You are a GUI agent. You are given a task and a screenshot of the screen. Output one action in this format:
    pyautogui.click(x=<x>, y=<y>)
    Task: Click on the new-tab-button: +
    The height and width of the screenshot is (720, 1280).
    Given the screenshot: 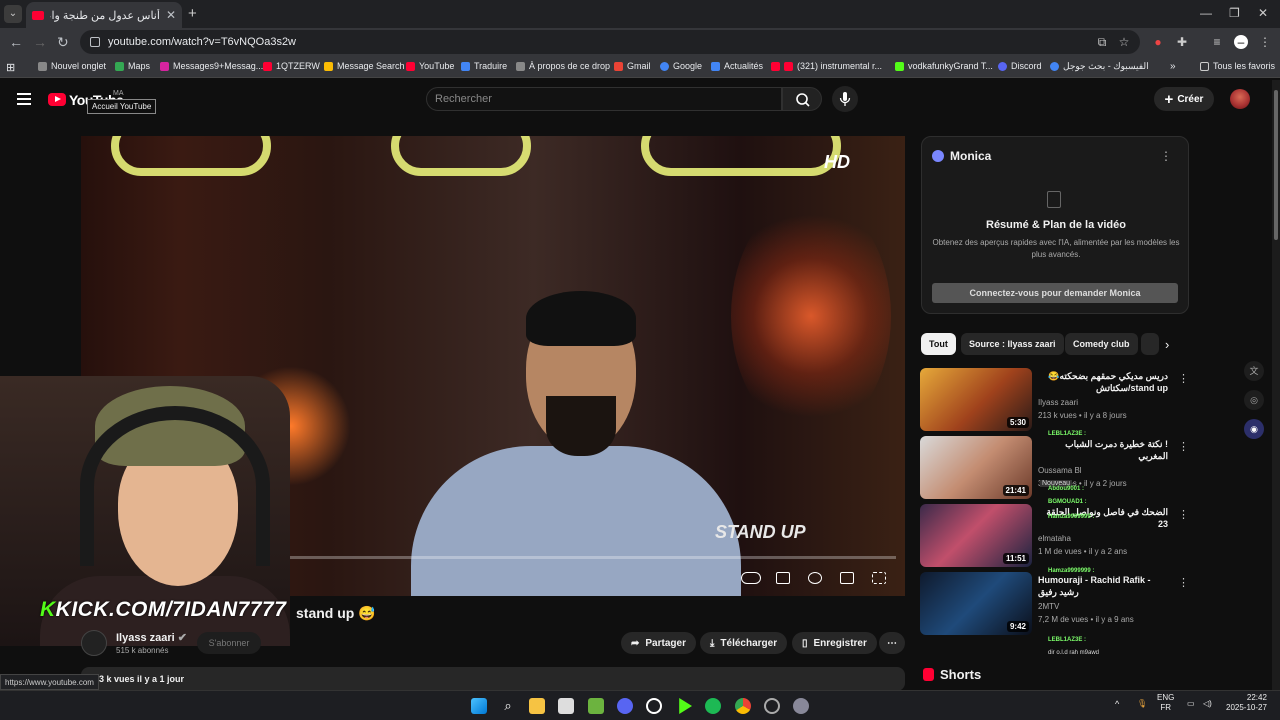 What is the action you would take?
    pyautogui.click(x=192, y=13)
    